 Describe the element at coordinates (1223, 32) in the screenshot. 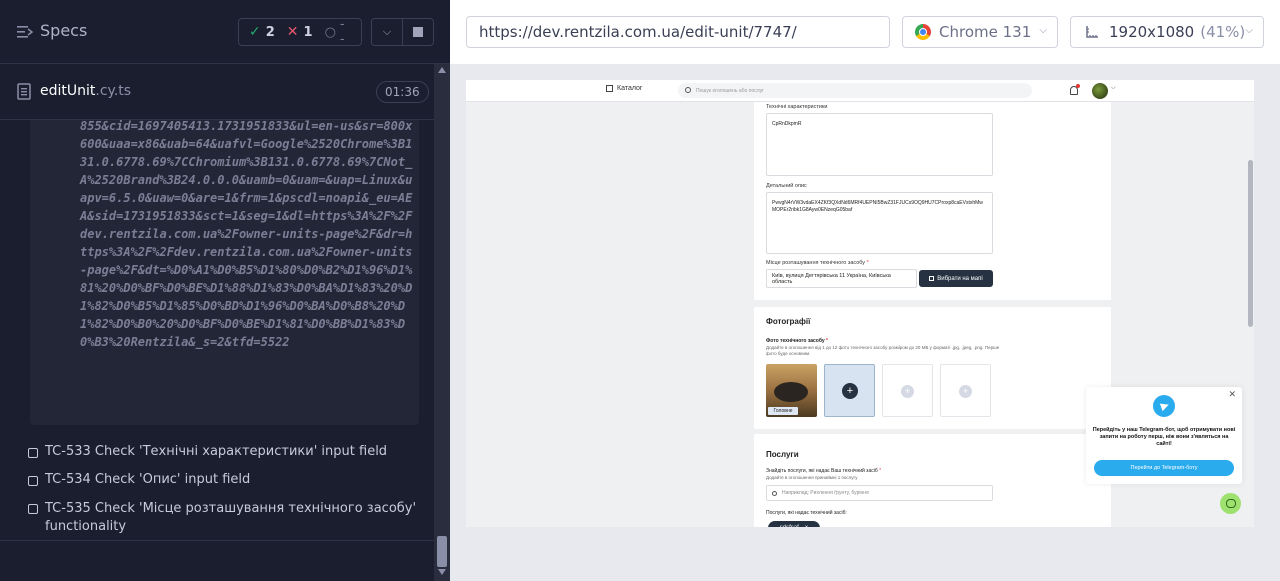

I see `zoom-level: (41%)` at that location.